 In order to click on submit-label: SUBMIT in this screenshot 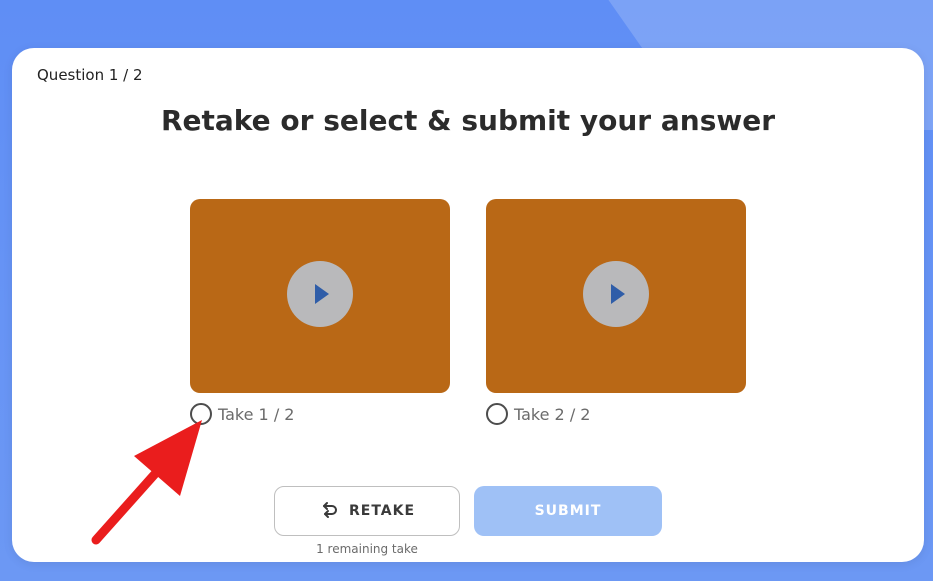, I will do `click(568, 511)`.